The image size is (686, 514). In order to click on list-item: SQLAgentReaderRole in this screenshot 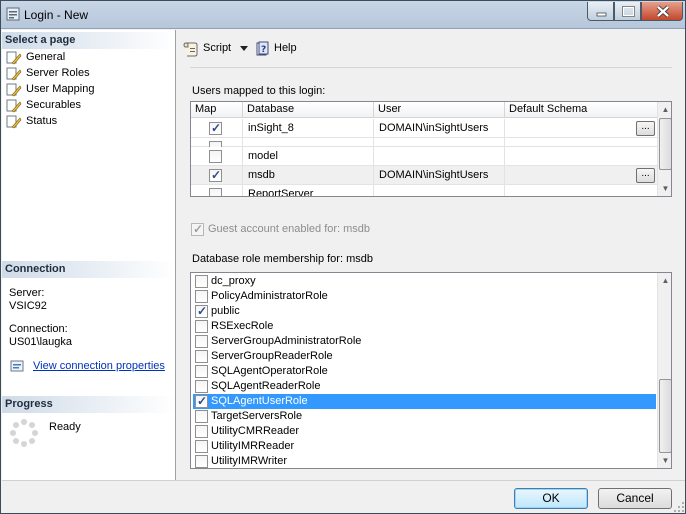, I will do `click(424, 386)`.